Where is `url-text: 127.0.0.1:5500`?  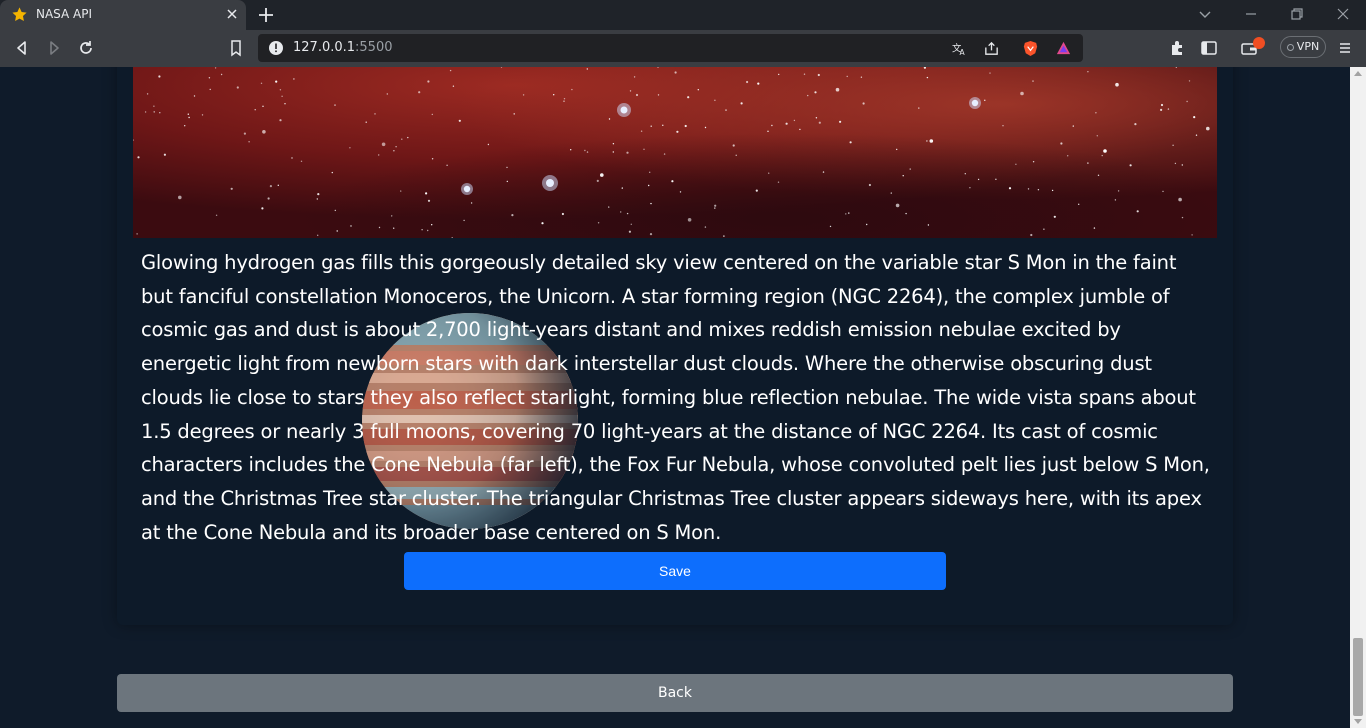 url-text: 127.0.0.1:5500 is located at coordinates (343, 47).